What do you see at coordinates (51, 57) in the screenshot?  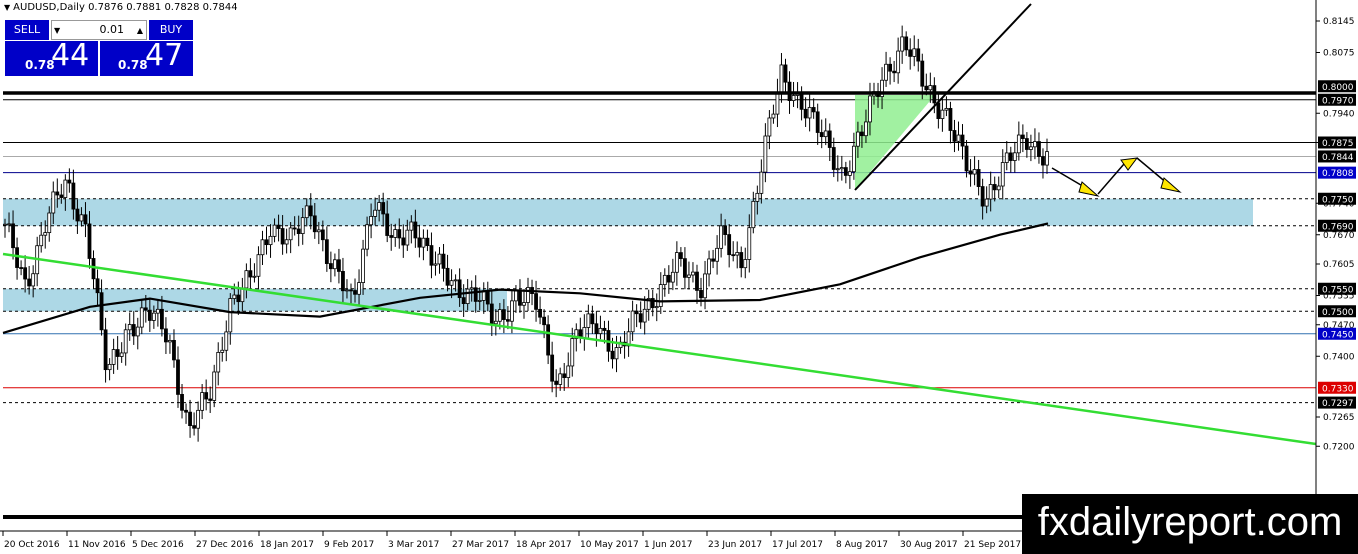 I see `sell-price-box: 0.78 44` at bounding box center [51, 57].